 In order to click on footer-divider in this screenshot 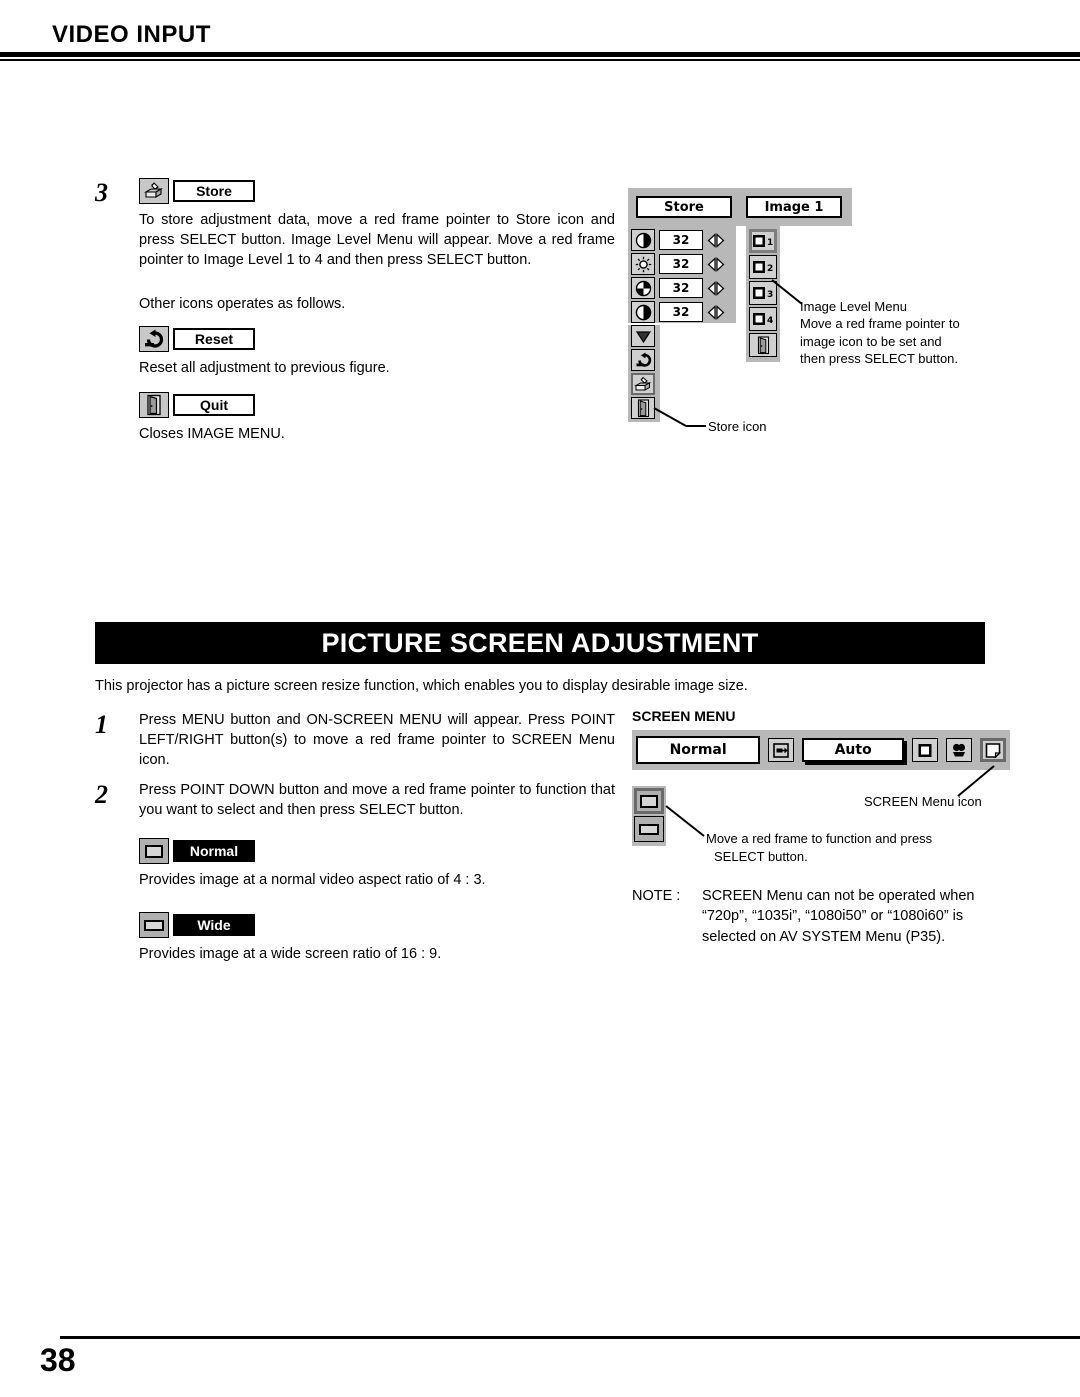, I will do `click(570, 1337)`.